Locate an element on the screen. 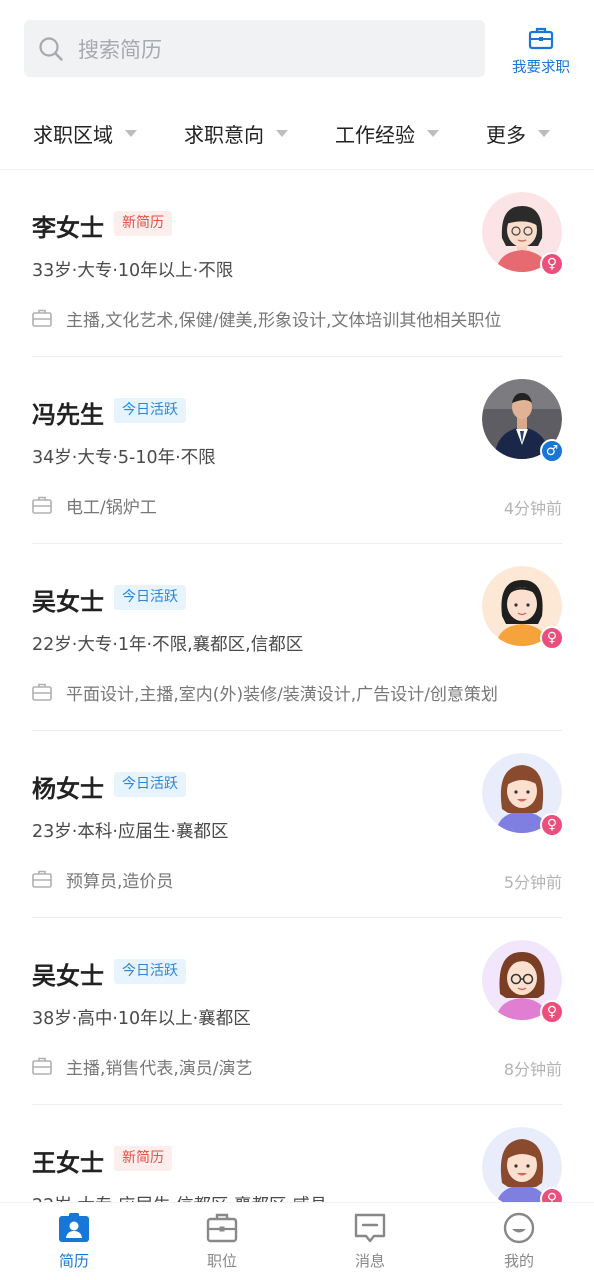 The width and height of the screenshot is (594, 1280). search-placeholder: 搜索简历 is located at coordinates (120, 49).